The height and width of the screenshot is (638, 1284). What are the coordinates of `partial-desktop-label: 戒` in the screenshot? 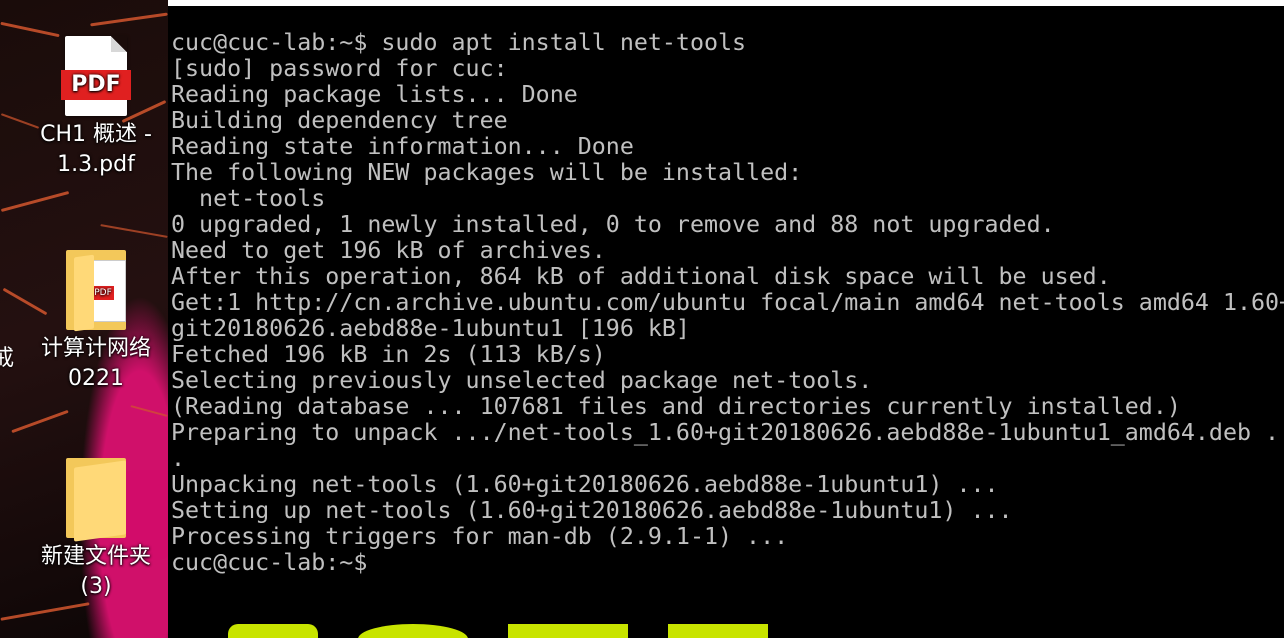 It's located at (7, 358).